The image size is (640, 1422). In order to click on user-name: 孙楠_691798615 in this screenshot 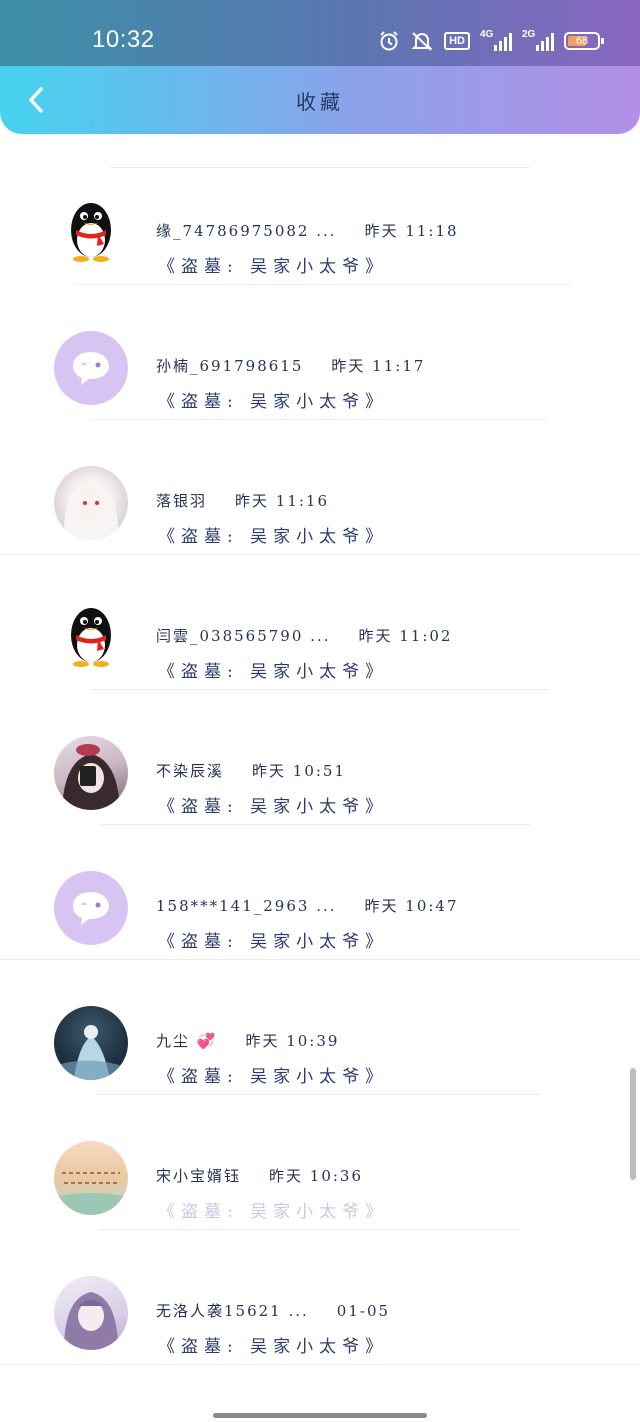, I will do `click(230, 366)`.